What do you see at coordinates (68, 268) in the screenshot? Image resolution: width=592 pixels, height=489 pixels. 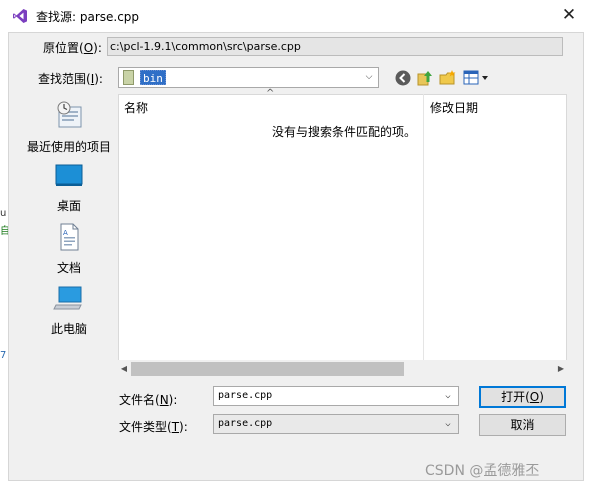 I see `place-label: 文档` at bounding box center [68, 268].